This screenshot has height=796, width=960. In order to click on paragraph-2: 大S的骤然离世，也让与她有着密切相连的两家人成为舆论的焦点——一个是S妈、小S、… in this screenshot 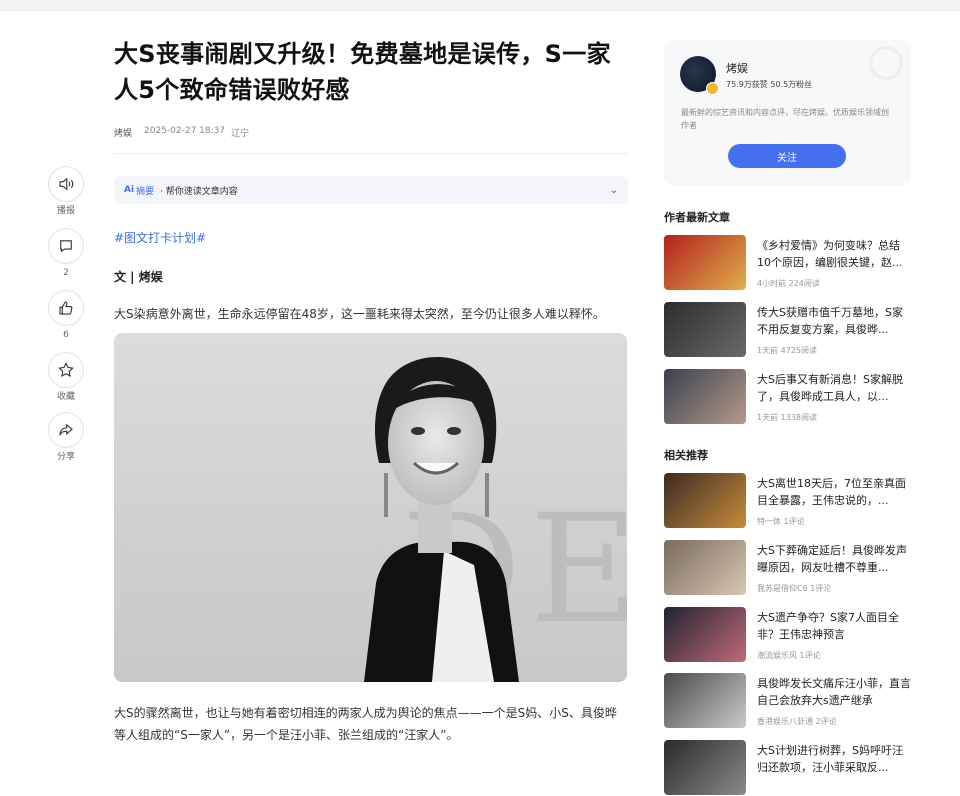, I will do `click(365, 724)`.